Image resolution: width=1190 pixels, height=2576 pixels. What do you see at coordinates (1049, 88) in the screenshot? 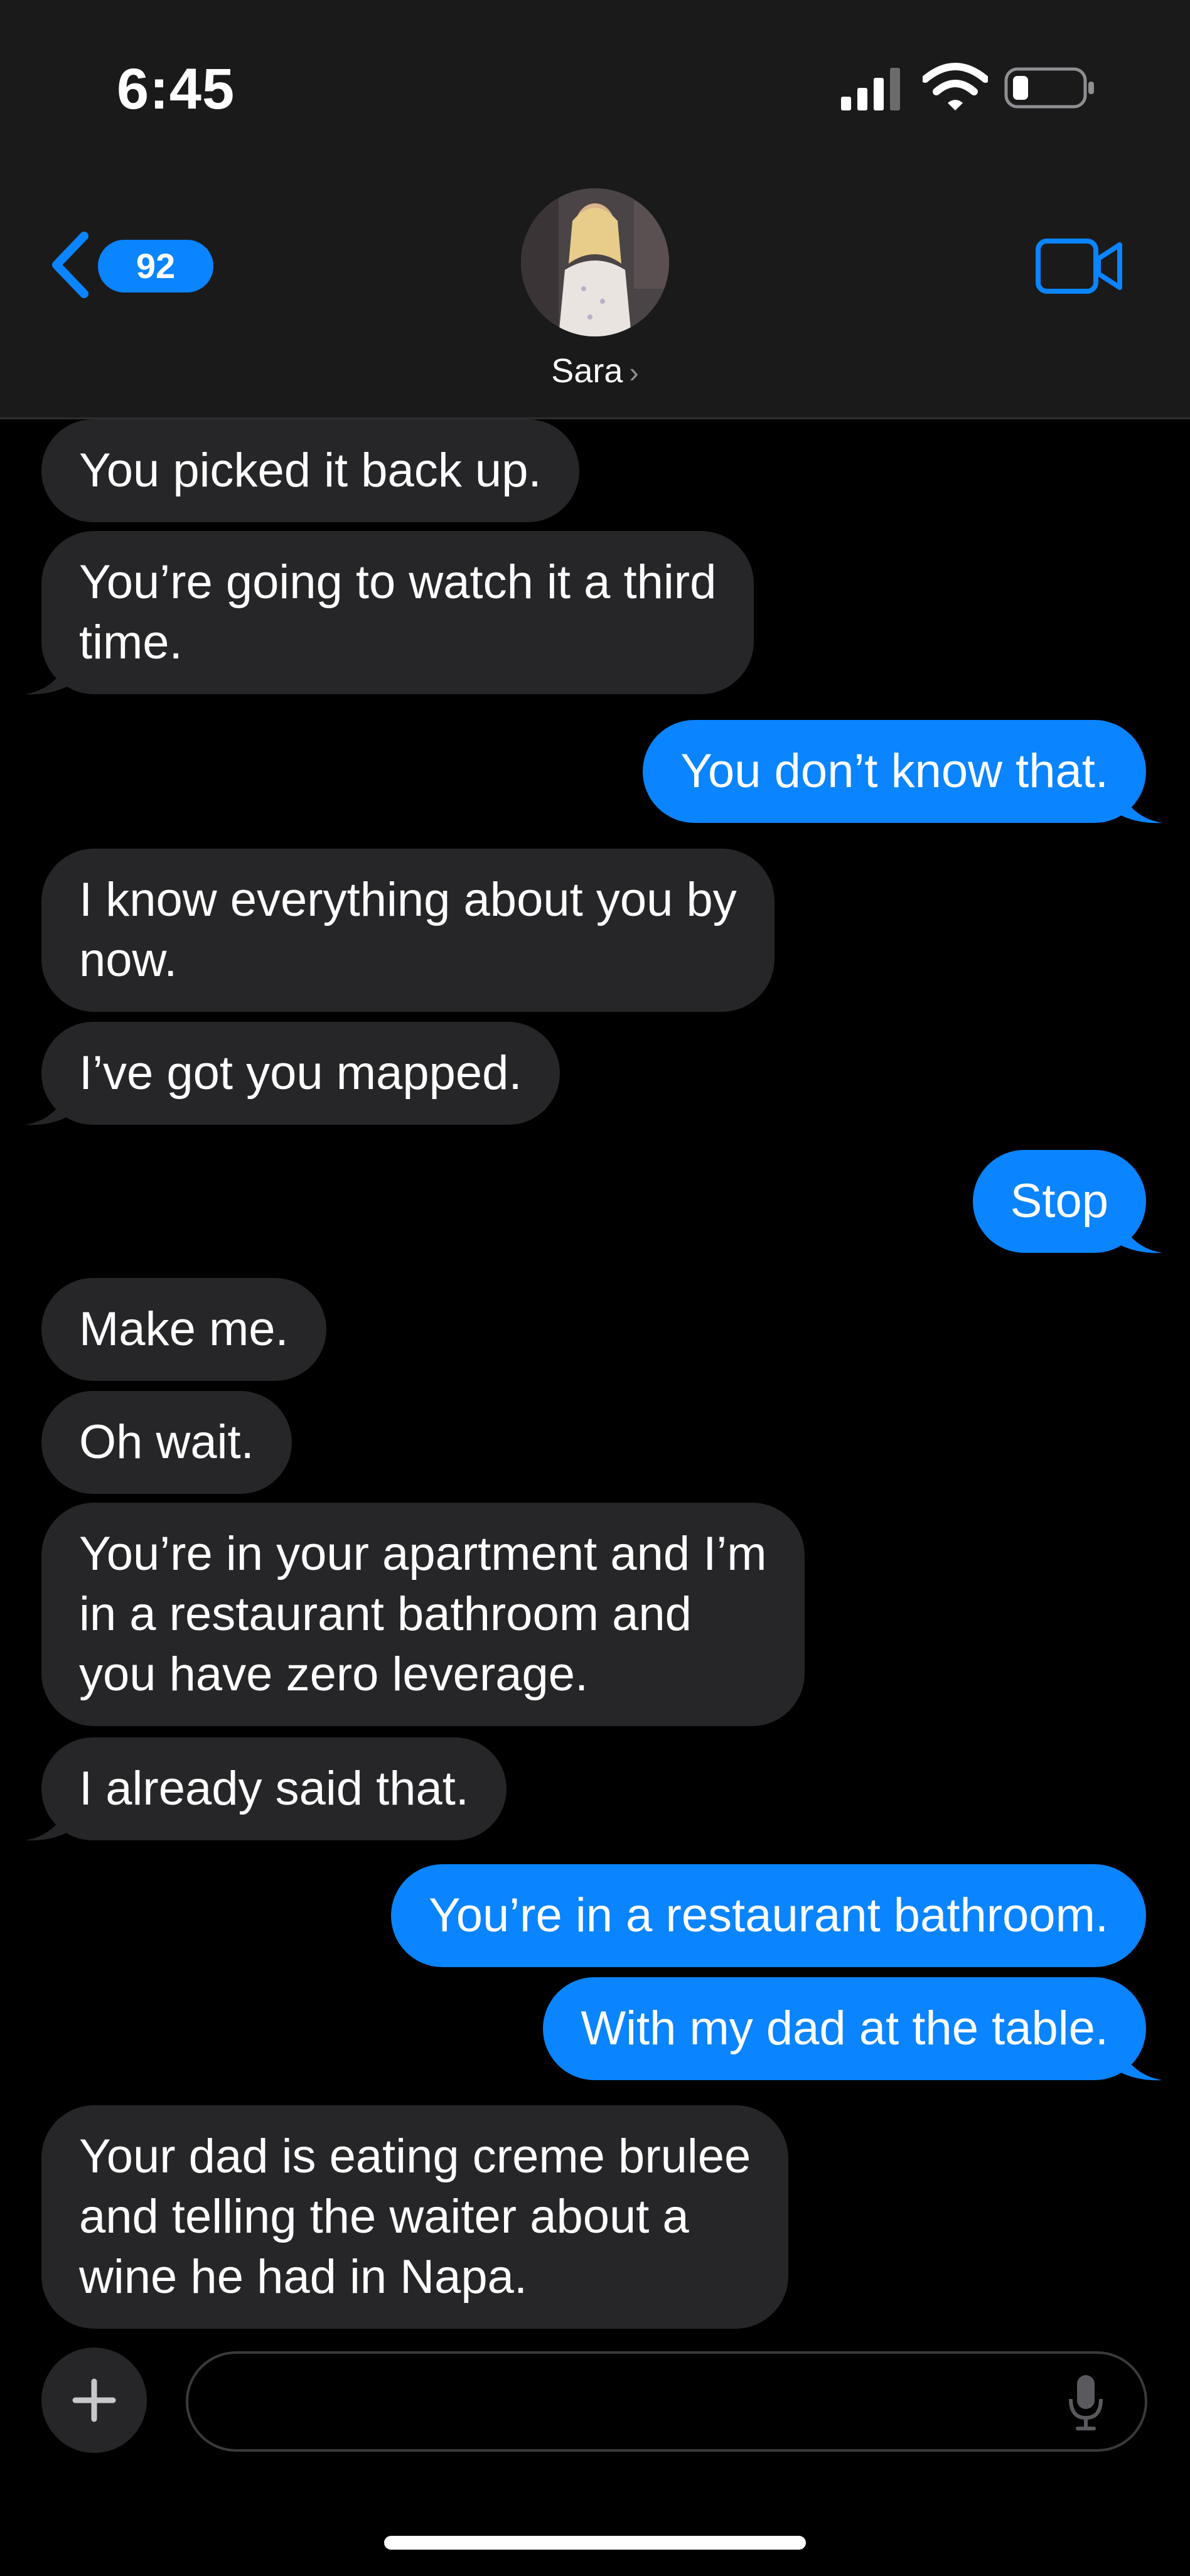
I see `battery-icon` at bounding box center [1049, 88].